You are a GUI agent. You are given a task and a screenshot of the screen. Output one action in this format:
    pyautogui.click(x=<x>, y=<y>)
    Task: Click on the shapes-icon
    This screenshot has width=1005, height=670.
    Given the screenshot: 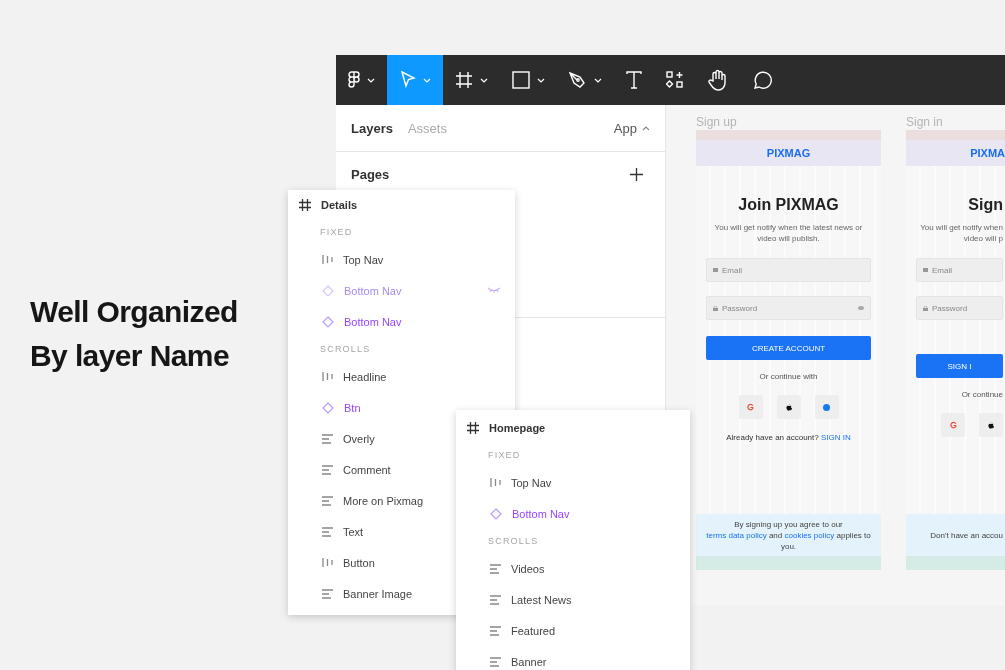 What is the action you would take?
    pyautogui.click(x=675, y=80)
    